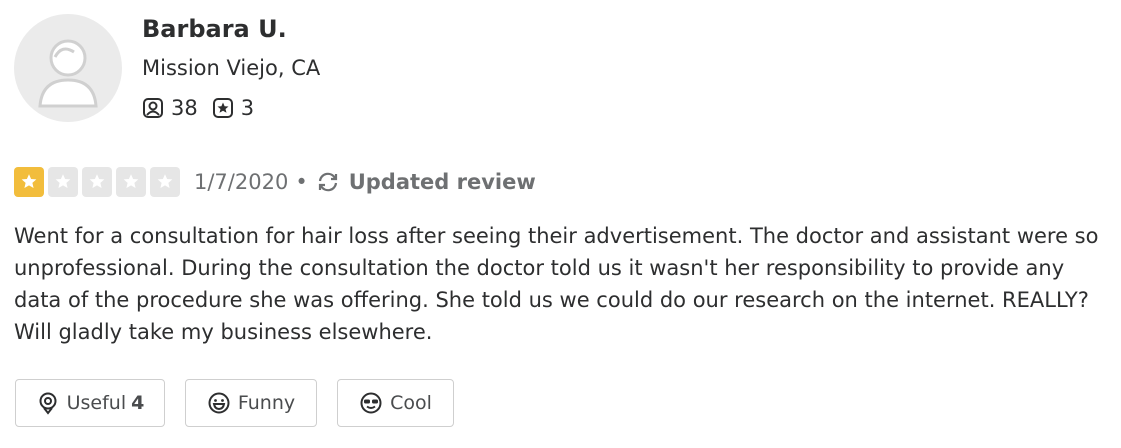  Describe the element at coordinates (247, 108) in the screenshot. I see `reviews-count: 3` at that location.